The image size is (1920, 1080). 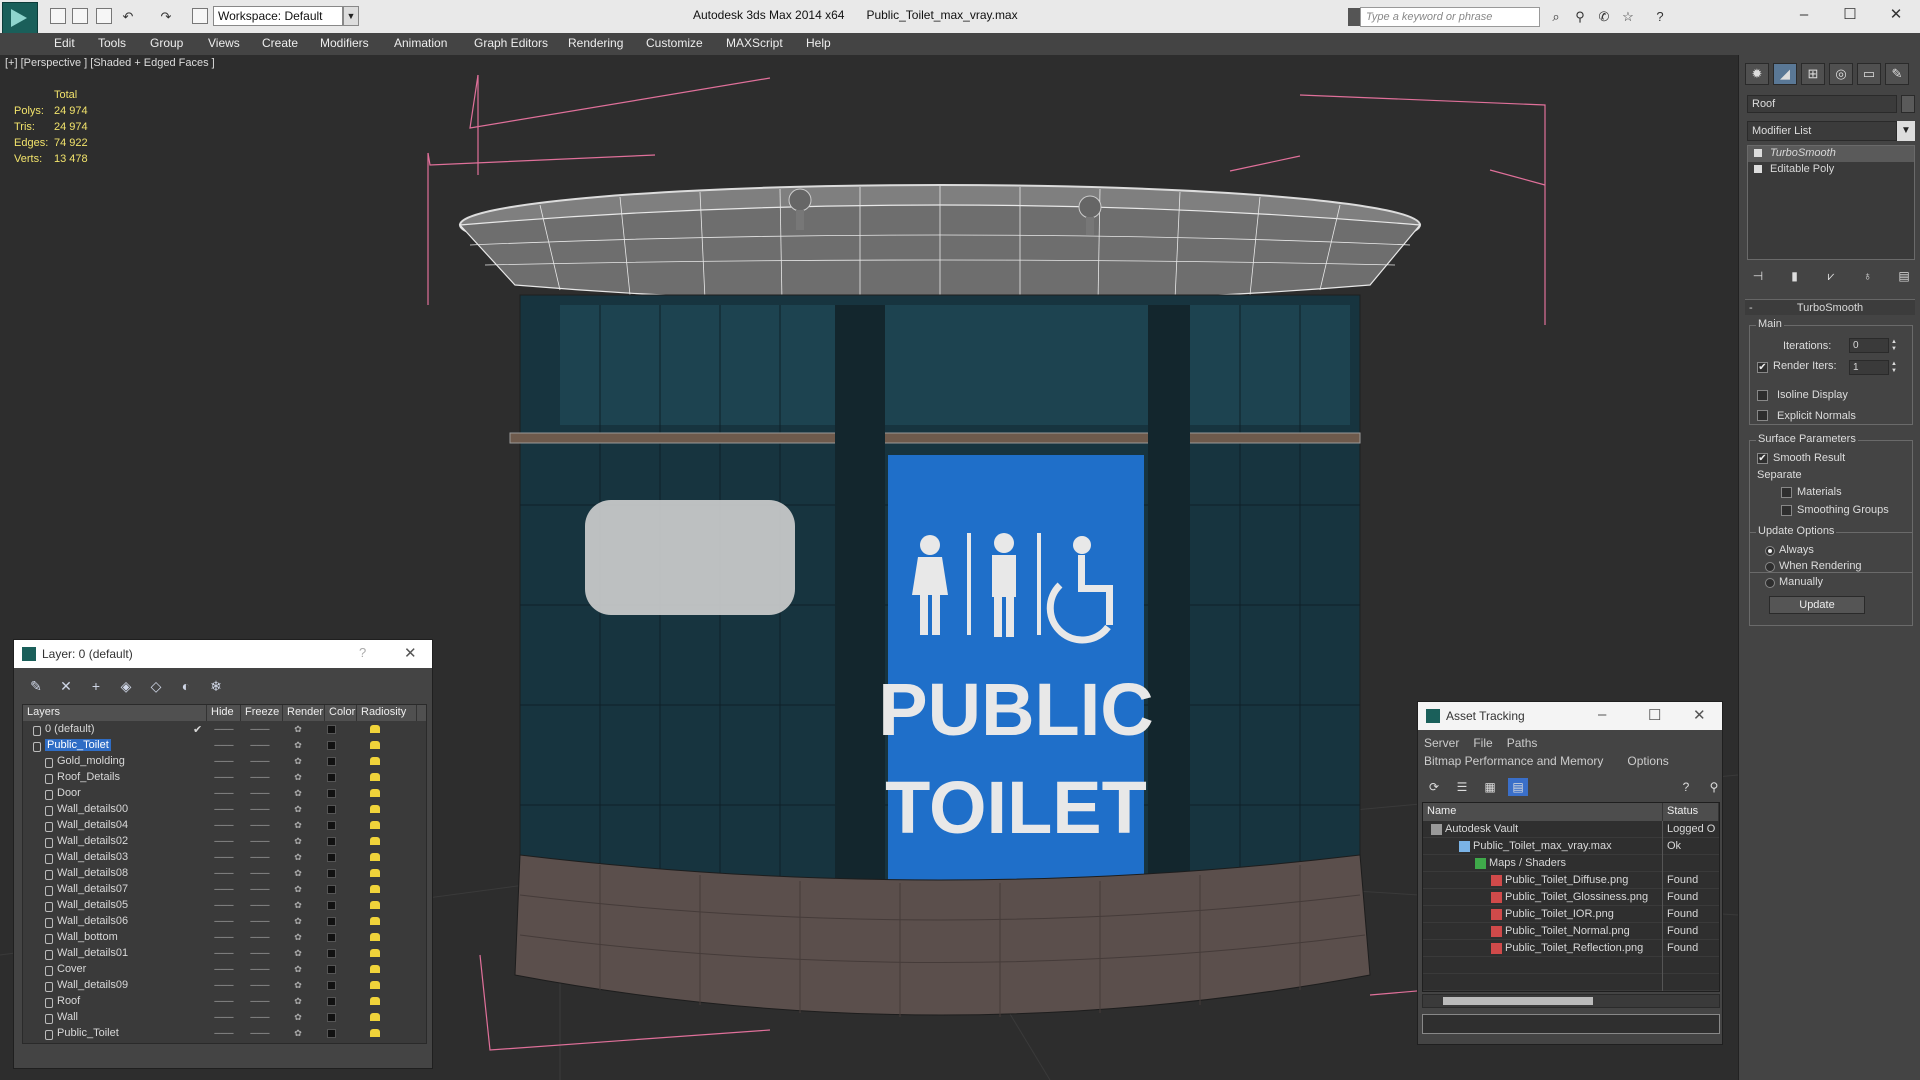 I want to click on new-file-icon, so click(x=58, y=16).